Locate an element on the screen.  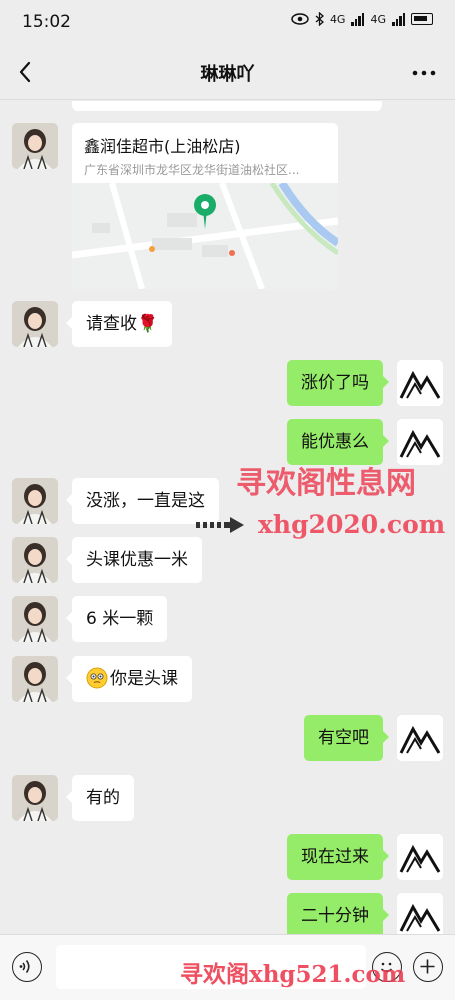
more-functions-button is located at coordinates (428, 967).